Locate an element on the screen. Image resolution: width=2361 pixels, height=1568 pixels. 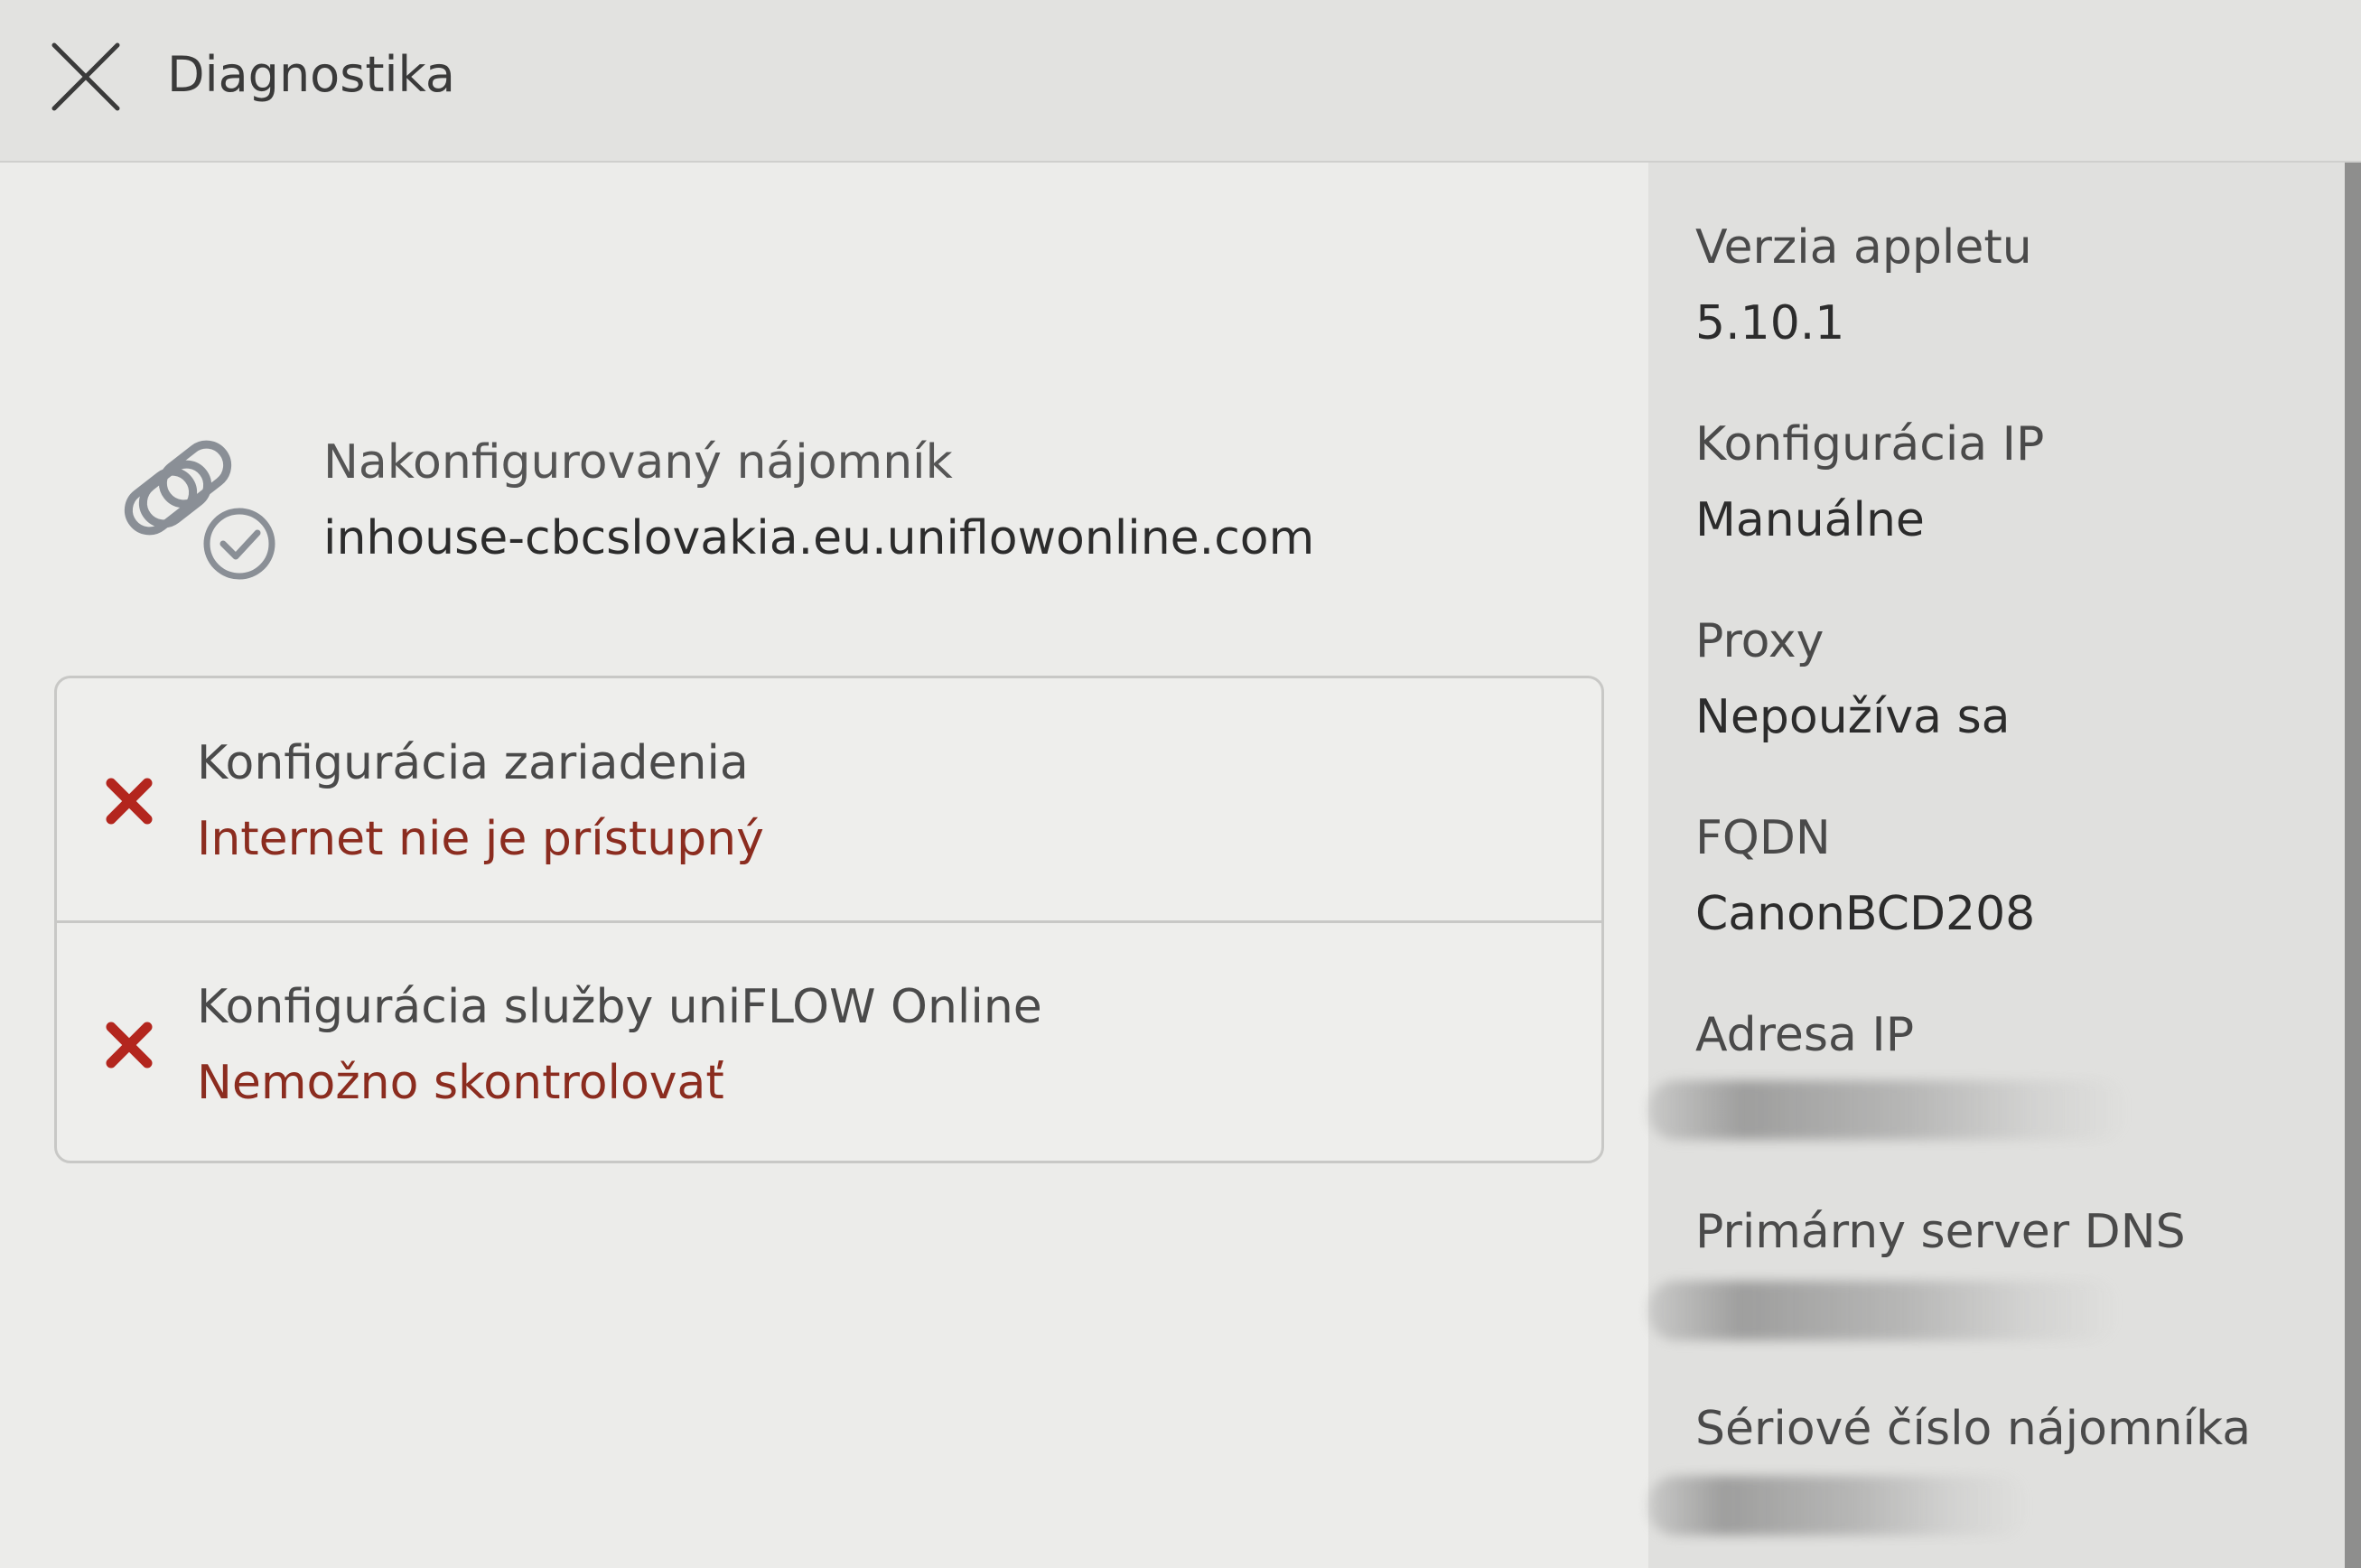
ip-config-value: Manuálne is located at coordinates (1810, 520).